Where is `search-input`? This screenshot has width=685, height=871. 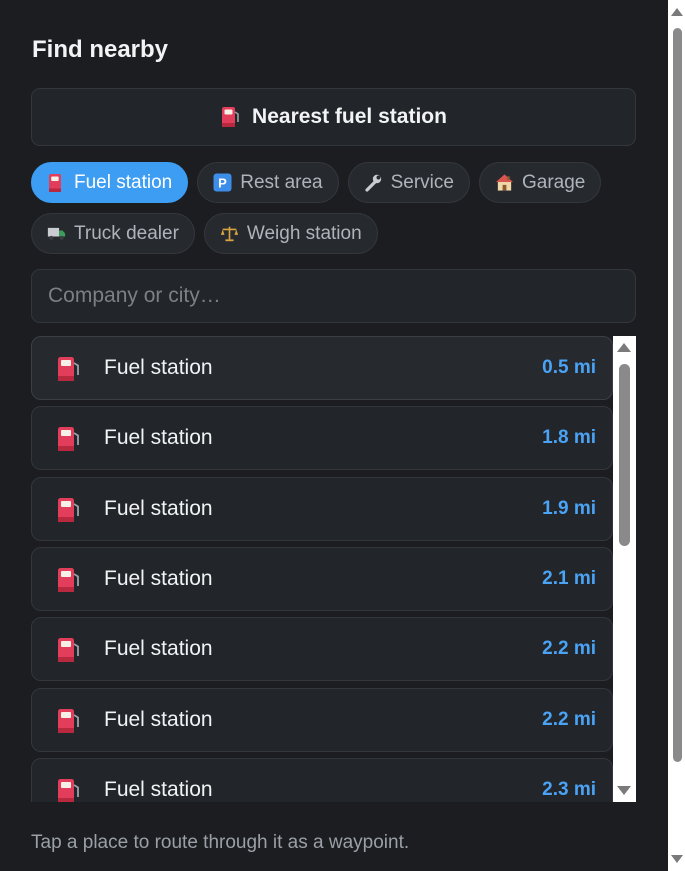
search-input is located at coordinates (333, 296).